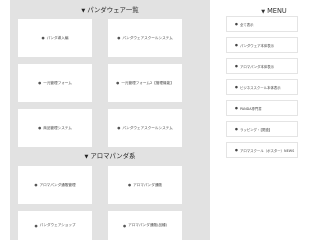 The width and height of the screenshot is (320, 240). I want to click on product-card: ● 一元管理フォーム2【管理機能】, so click(145, 83).